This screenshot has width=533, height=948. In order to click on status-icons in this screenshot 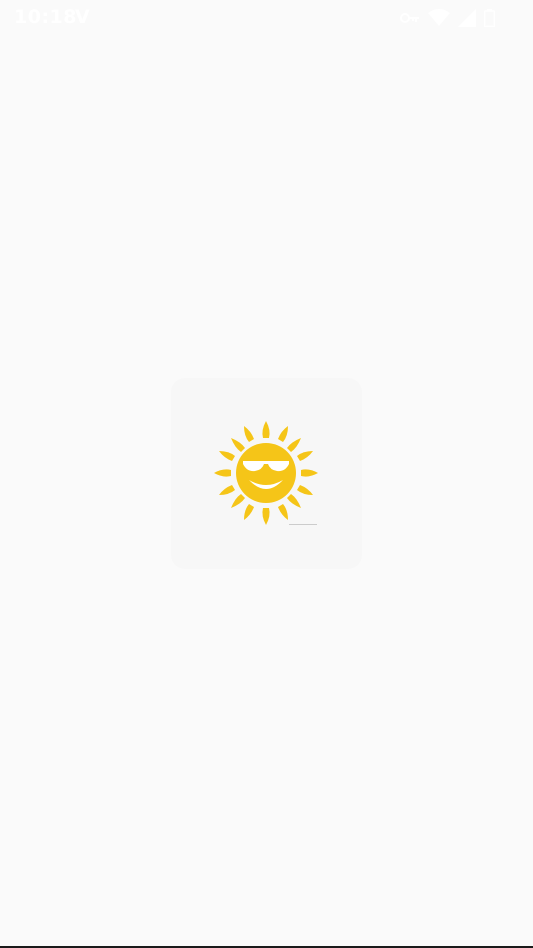, I will do `click(447, 18)`.